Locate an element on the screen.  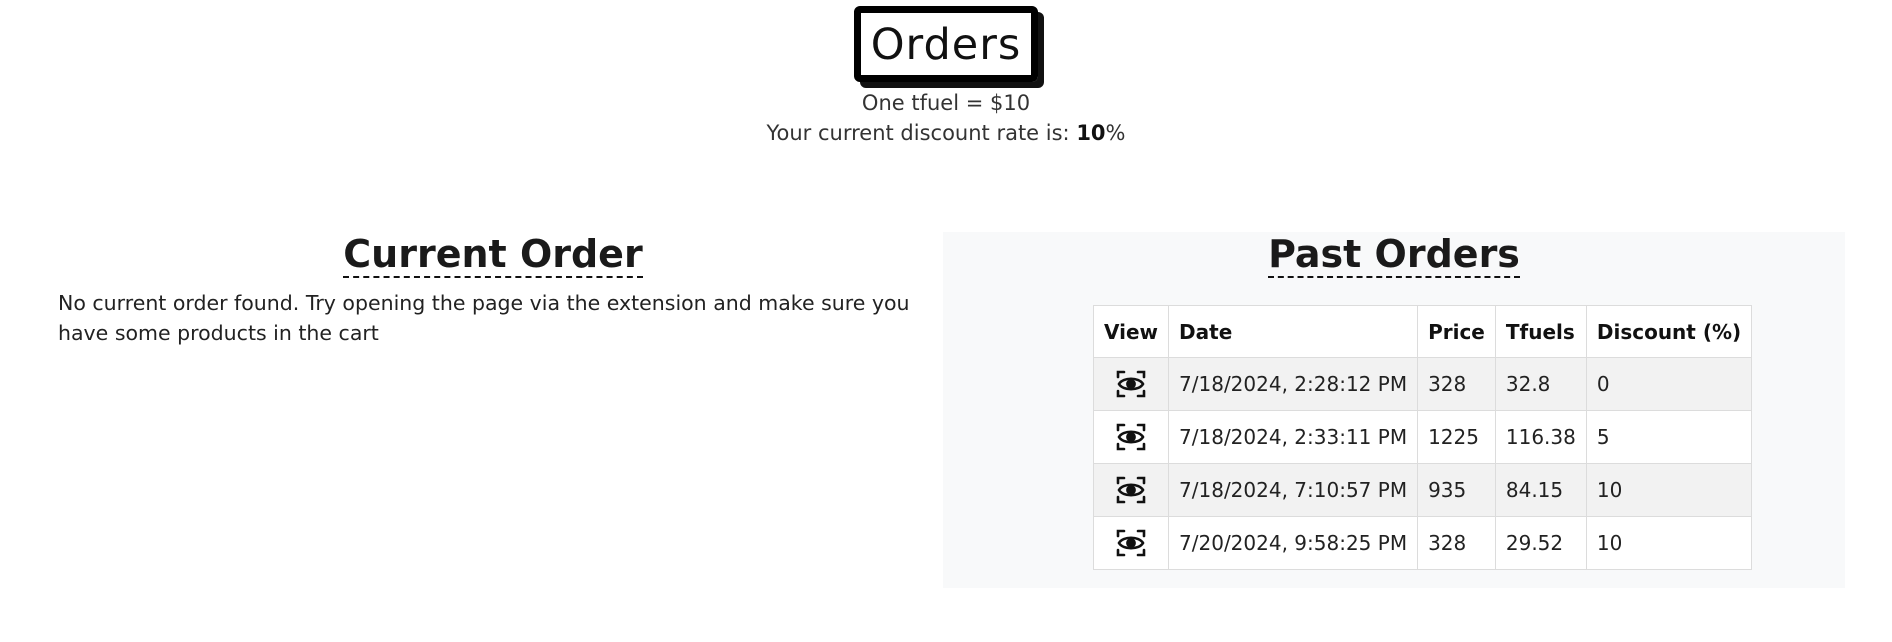
tfuel-rate-text: One tfuel = $10 is located at coordinates (946, 103).